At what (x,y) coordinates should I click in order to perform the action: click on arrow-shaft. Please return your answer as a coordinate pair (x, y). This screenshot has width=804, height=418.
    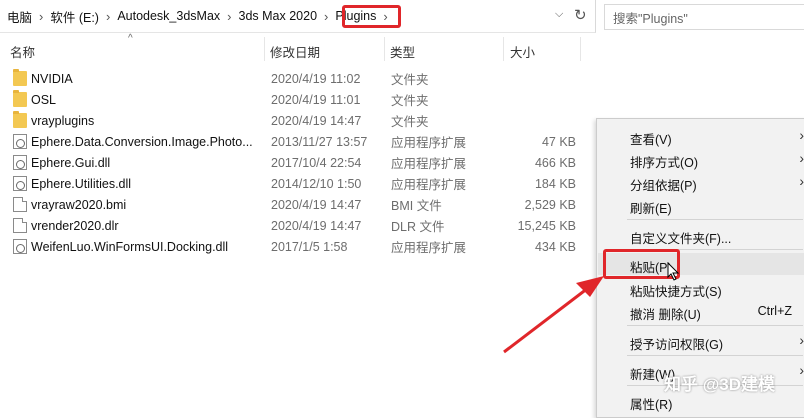
    Looking at the image, I should click on (548, 318).